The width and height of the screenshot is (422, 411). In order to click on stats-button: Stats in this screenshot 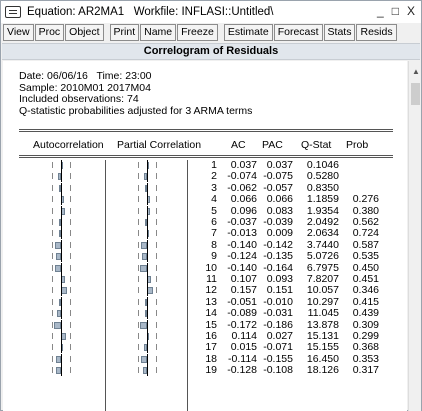, I will do `click(339, 32)`.